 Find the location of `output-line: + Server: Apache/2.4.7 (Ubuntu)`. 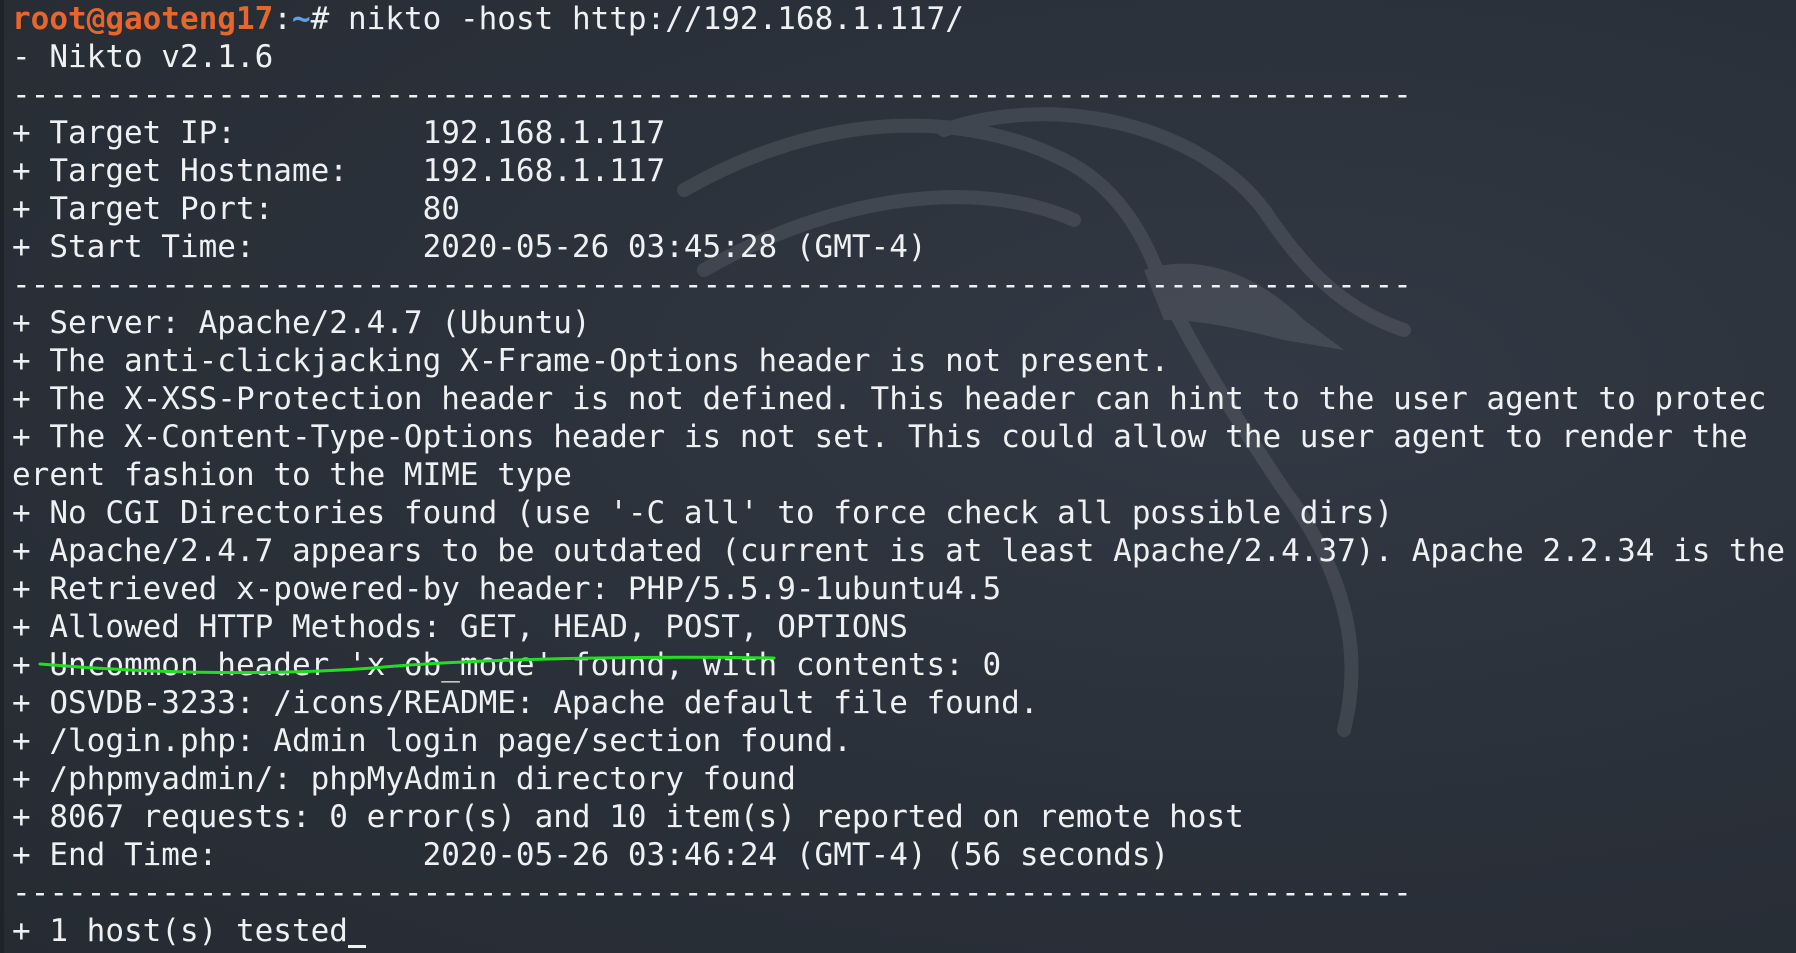

output-line: + Server: Apache/2.4.7 (Ubuntu) is located at coordinates (301, 323).